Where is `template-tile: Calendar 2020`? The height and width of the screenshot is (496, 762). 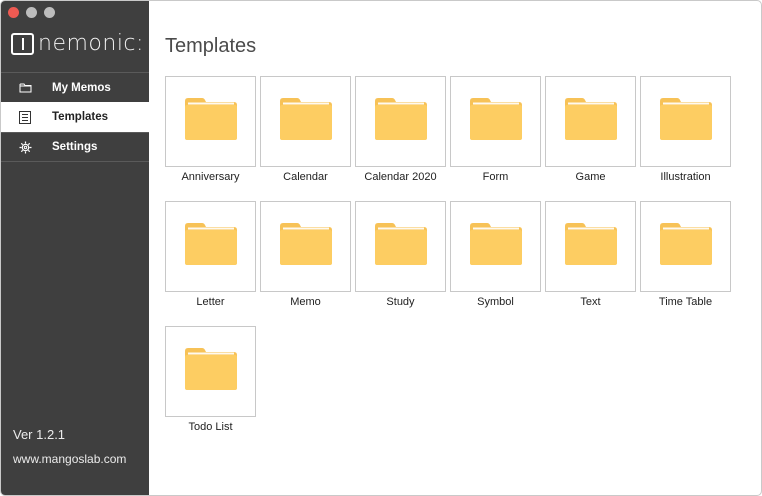 template-tile: Calendar 2020 is located at coordinates (400, 129).